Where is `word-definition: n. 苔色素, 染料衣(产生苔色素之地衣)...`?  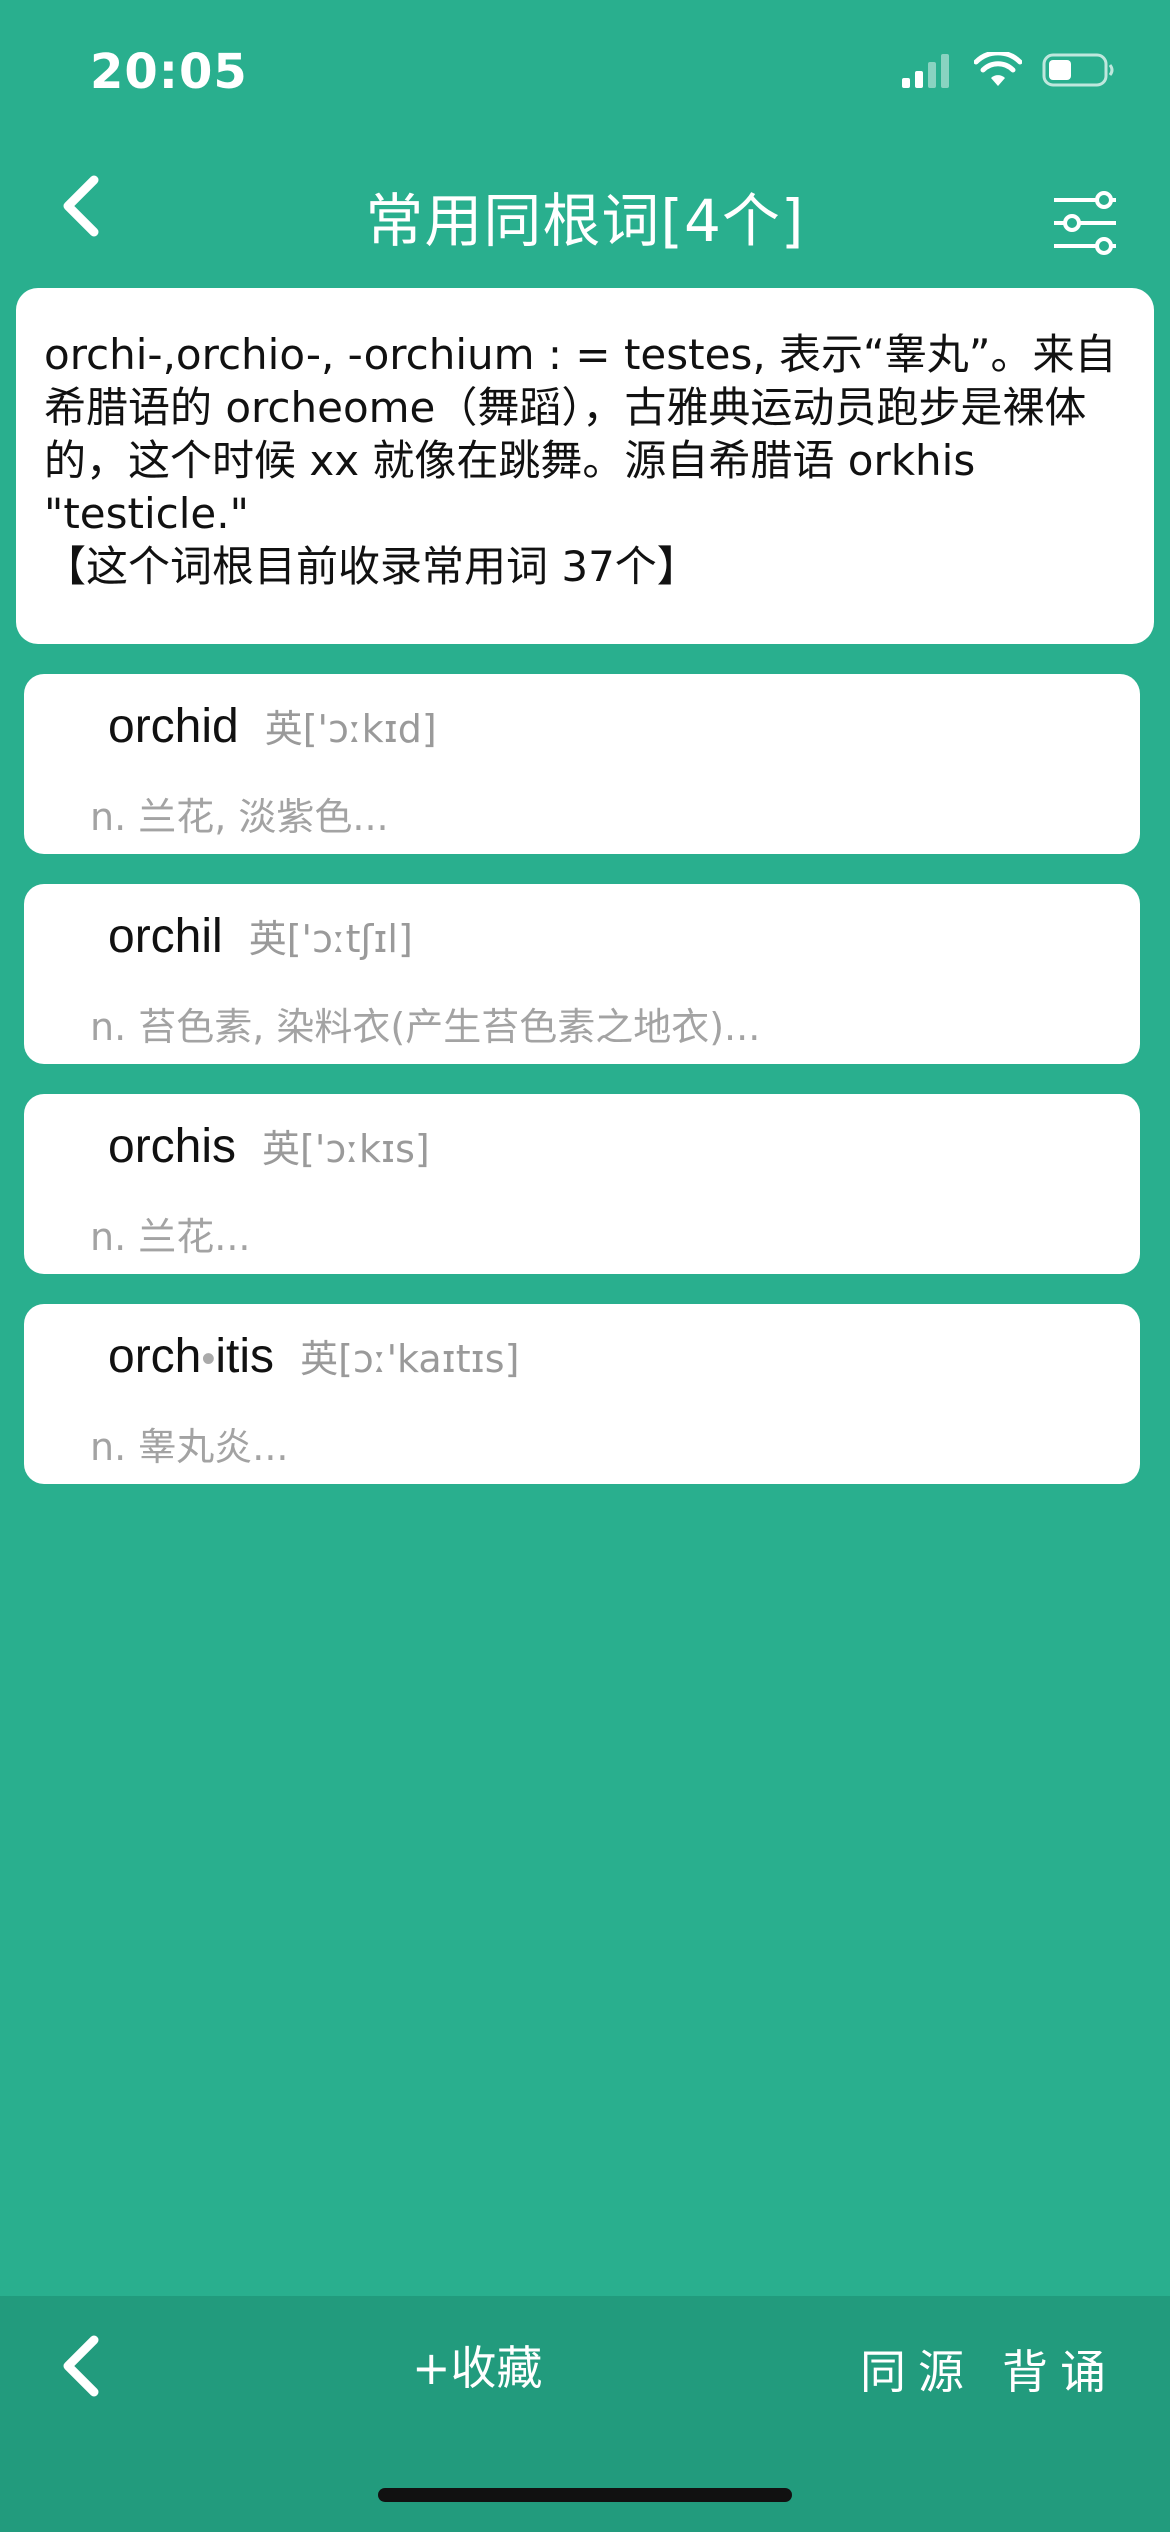
word-definition: n. 苔色素, 染料衣(产生苔色素之地衣)... is located at coordinates (425, 1027).